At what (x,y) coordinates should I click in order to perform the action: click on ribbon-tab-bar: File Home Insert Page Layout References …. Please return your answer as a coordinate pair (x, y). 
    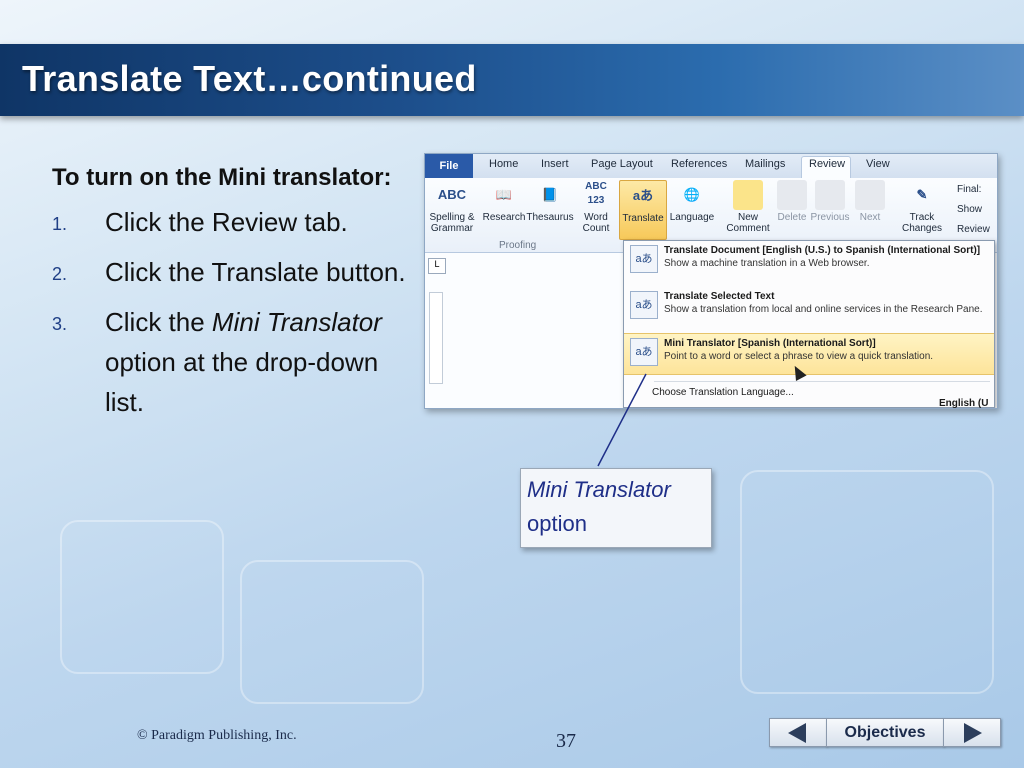
    Looking at the image, I should click on (711, 167).